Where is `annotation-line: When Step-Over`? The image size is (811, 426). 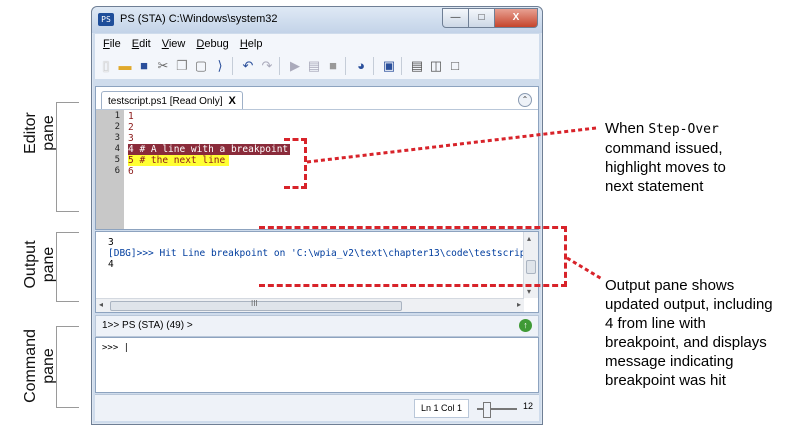 annotation-line: When Step-Over is located at coordinates (707, 129).